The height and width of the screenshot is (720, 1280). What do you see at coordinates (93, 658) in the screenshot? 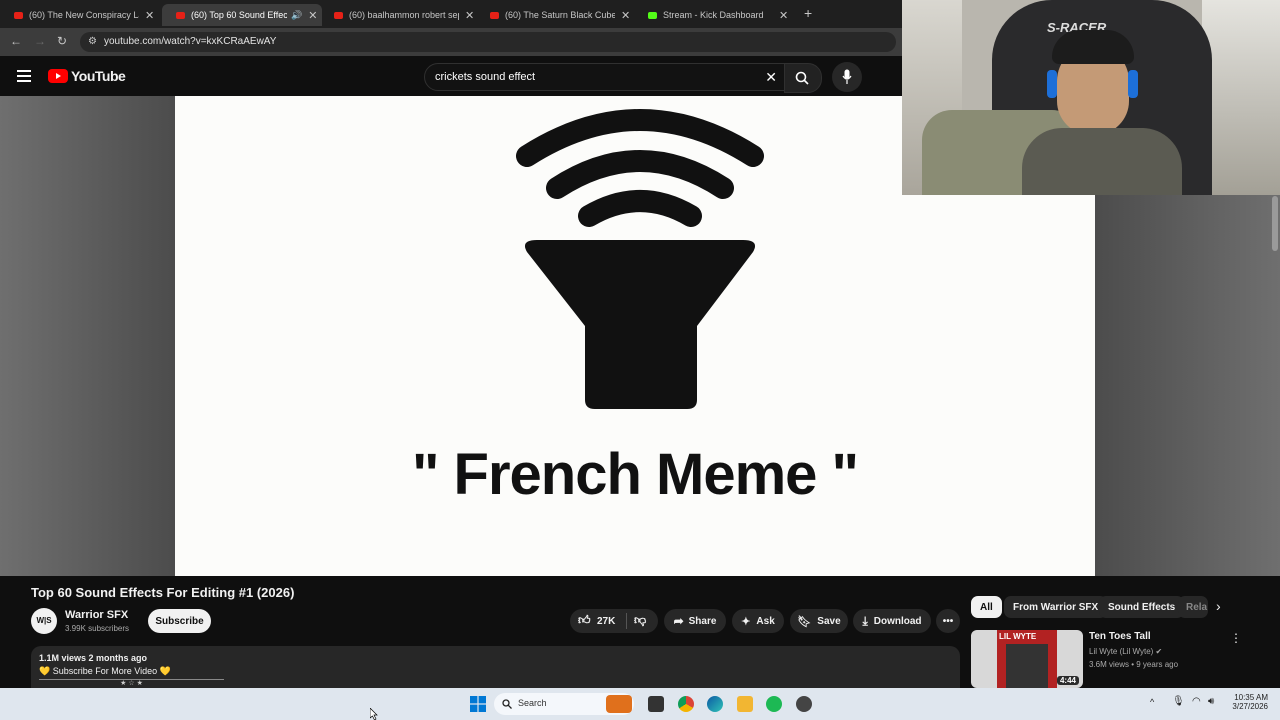
I see `view-stats: 1.1M views 2 months ago` at bounding box center [93, 658].